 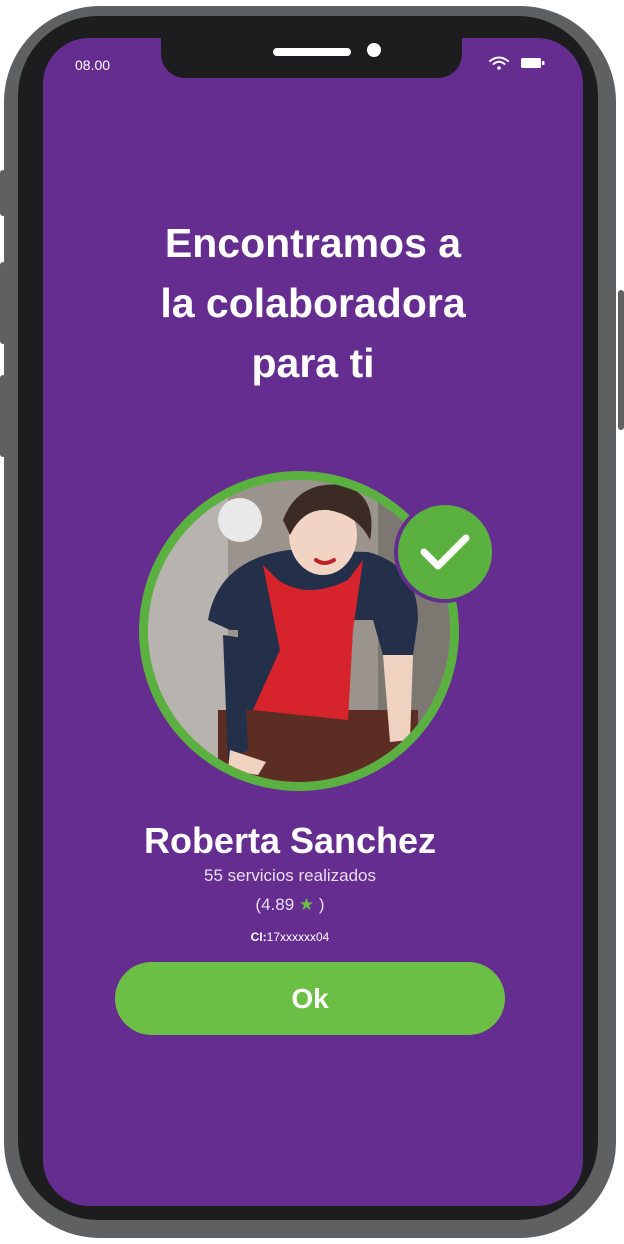 What do you see at coordinates (621, 360) in the screenshot?
I see `power-button` at bounding box center [621, 360].